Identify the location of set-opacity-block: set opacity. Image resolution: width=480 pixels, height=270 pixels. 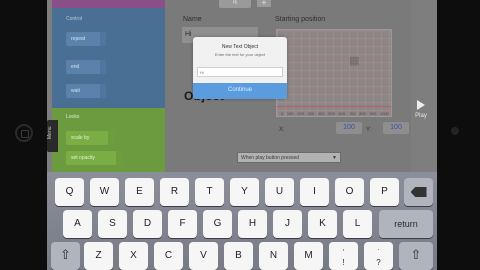
(94, 158).